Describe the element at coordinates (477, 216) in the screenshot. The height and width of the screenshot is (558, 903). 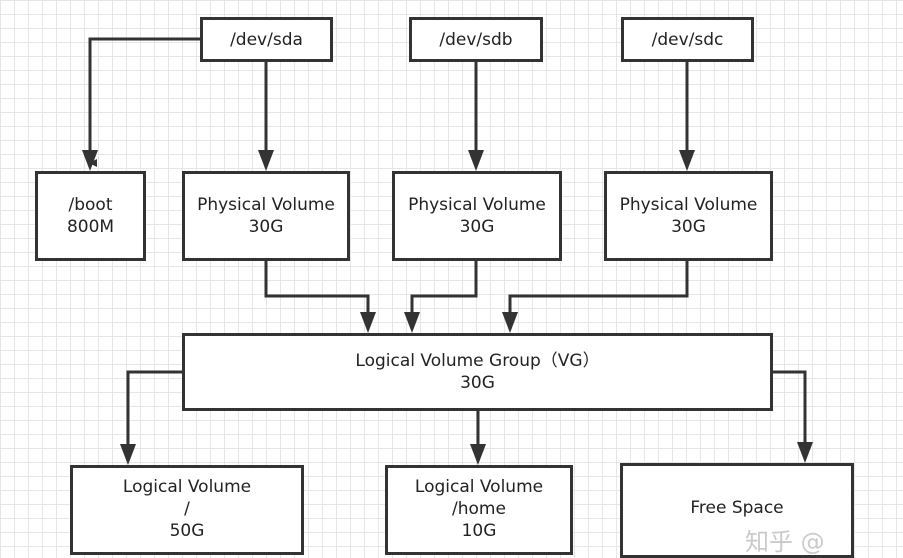
I see `physical-volume-2: Physical Volume 30G` at that location.